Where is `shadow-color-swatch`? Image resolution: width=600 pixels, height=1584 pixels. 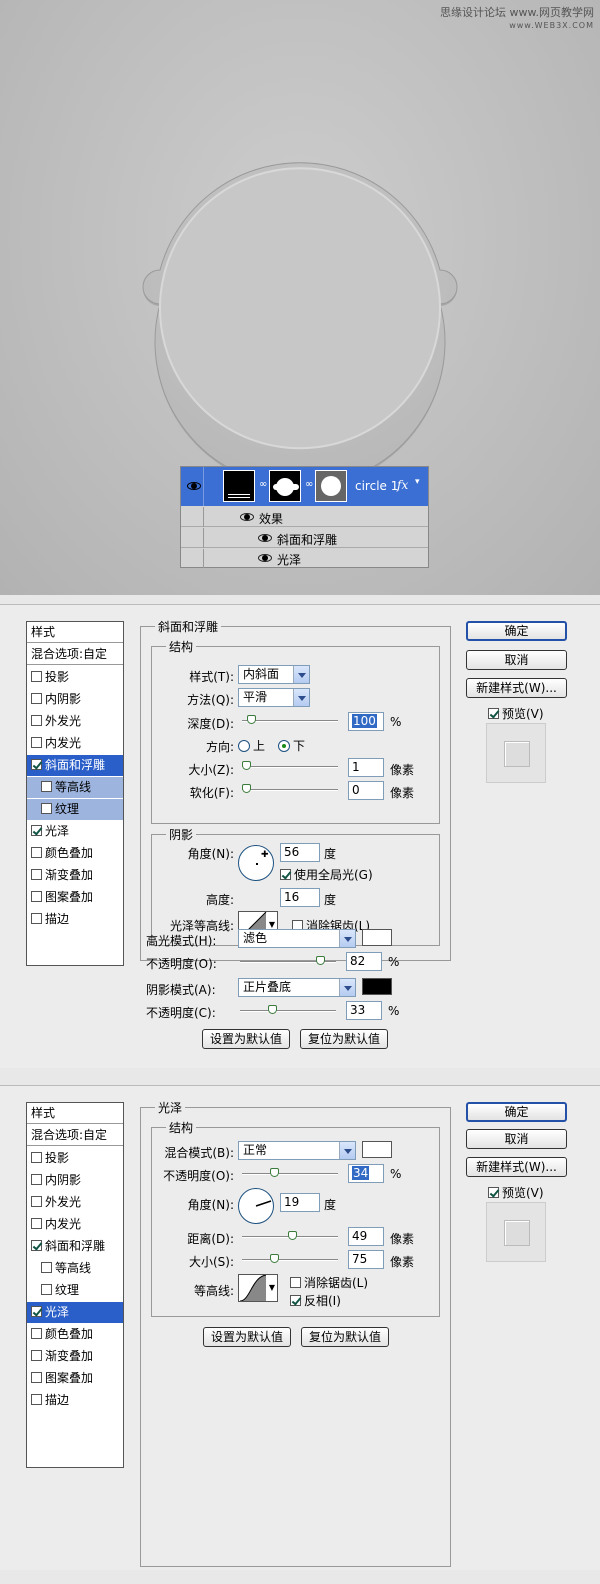
shadow-color-swatch is located at coordinates (377, 986).